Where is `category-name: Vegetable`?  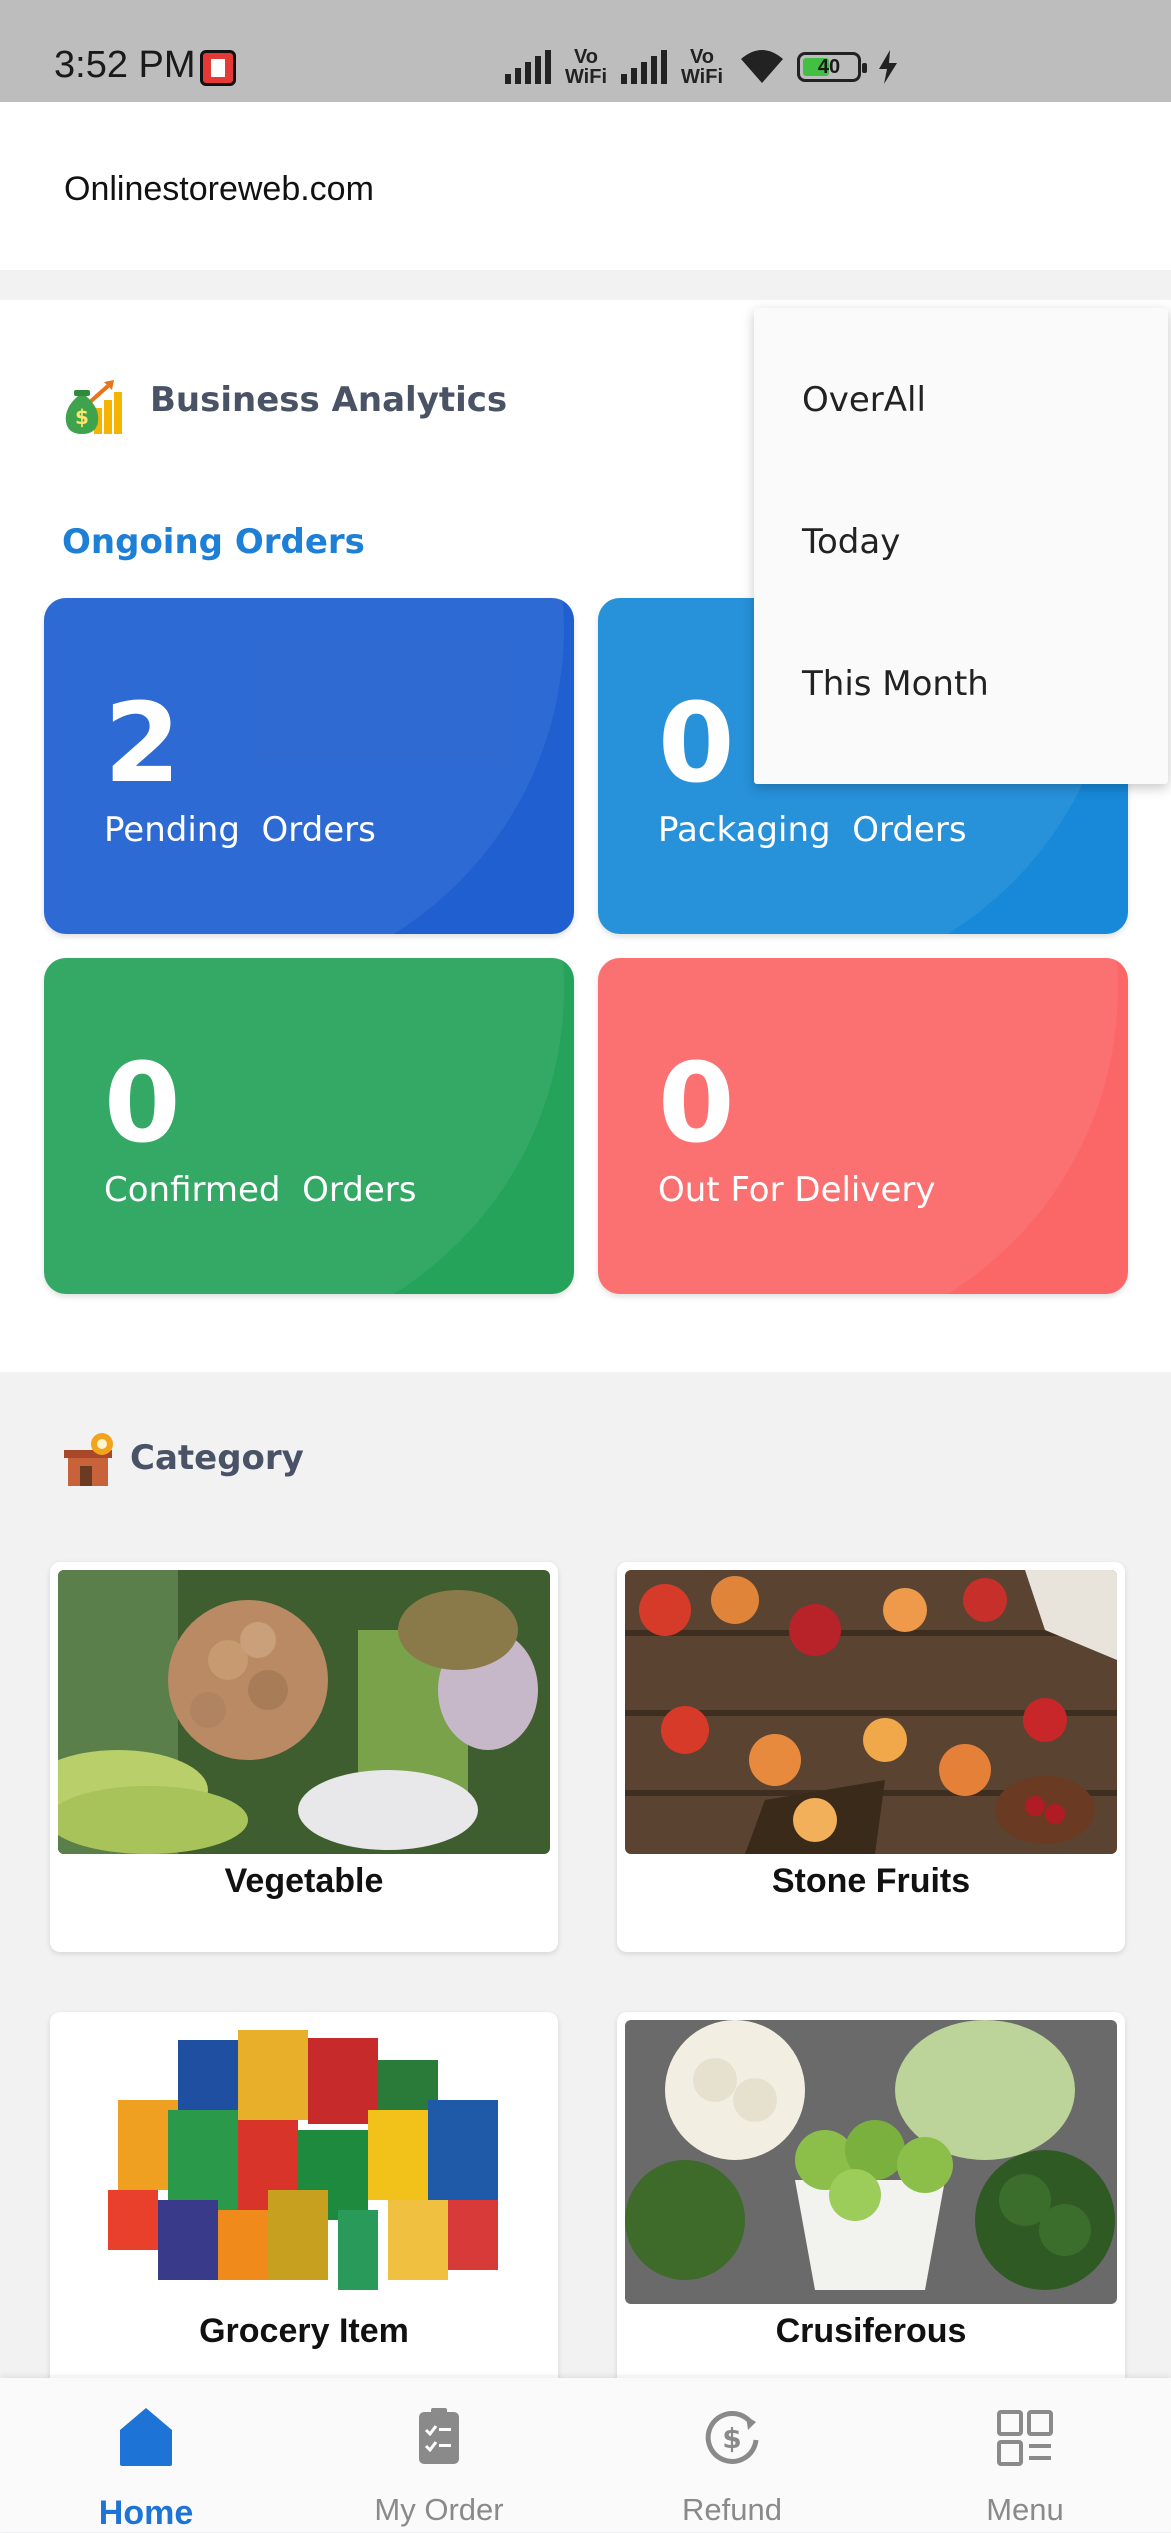 category-name: Vegetable is located at coordinates (304, 1881).